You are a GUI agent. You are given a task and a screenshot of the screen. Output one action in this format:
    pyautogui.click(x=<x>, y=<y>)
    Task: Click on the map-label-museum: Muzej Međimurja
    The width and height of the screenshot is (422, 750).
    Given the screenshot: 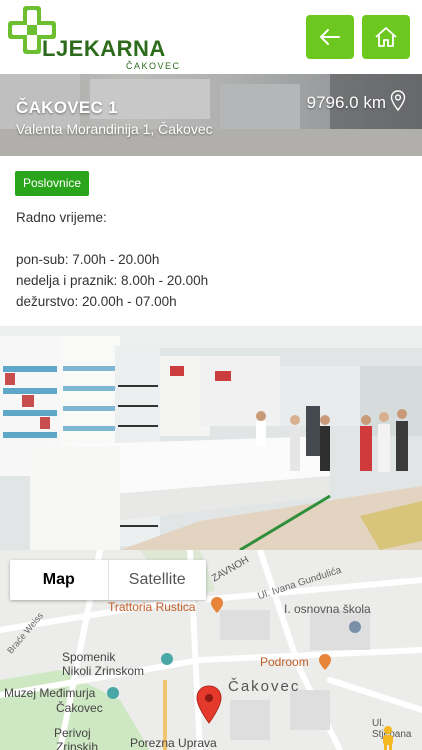 What is the action you would take?
    pyautogui.click(x=50, y=693)
    